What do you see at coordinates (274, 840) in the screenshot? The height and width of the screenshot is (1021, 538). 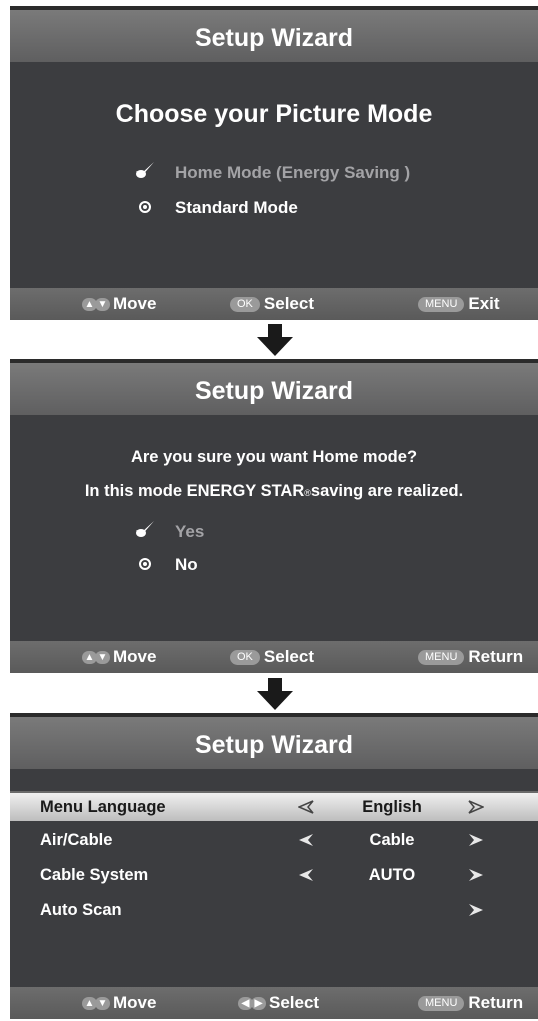 I see `air-cable-row: Air/Cable Cable` at bounding box center [274, 840].